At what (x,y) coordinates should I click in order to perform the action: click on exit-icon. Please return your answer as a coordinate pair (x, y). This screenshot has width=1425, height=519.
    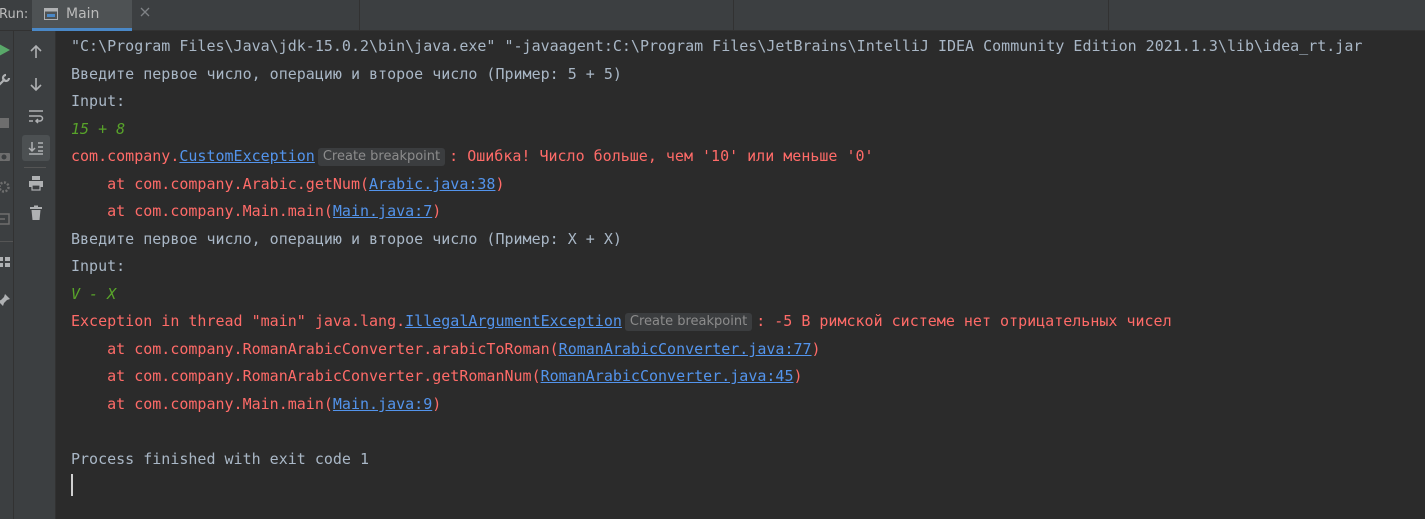
    Looking at the image, I should click on (6, 219).